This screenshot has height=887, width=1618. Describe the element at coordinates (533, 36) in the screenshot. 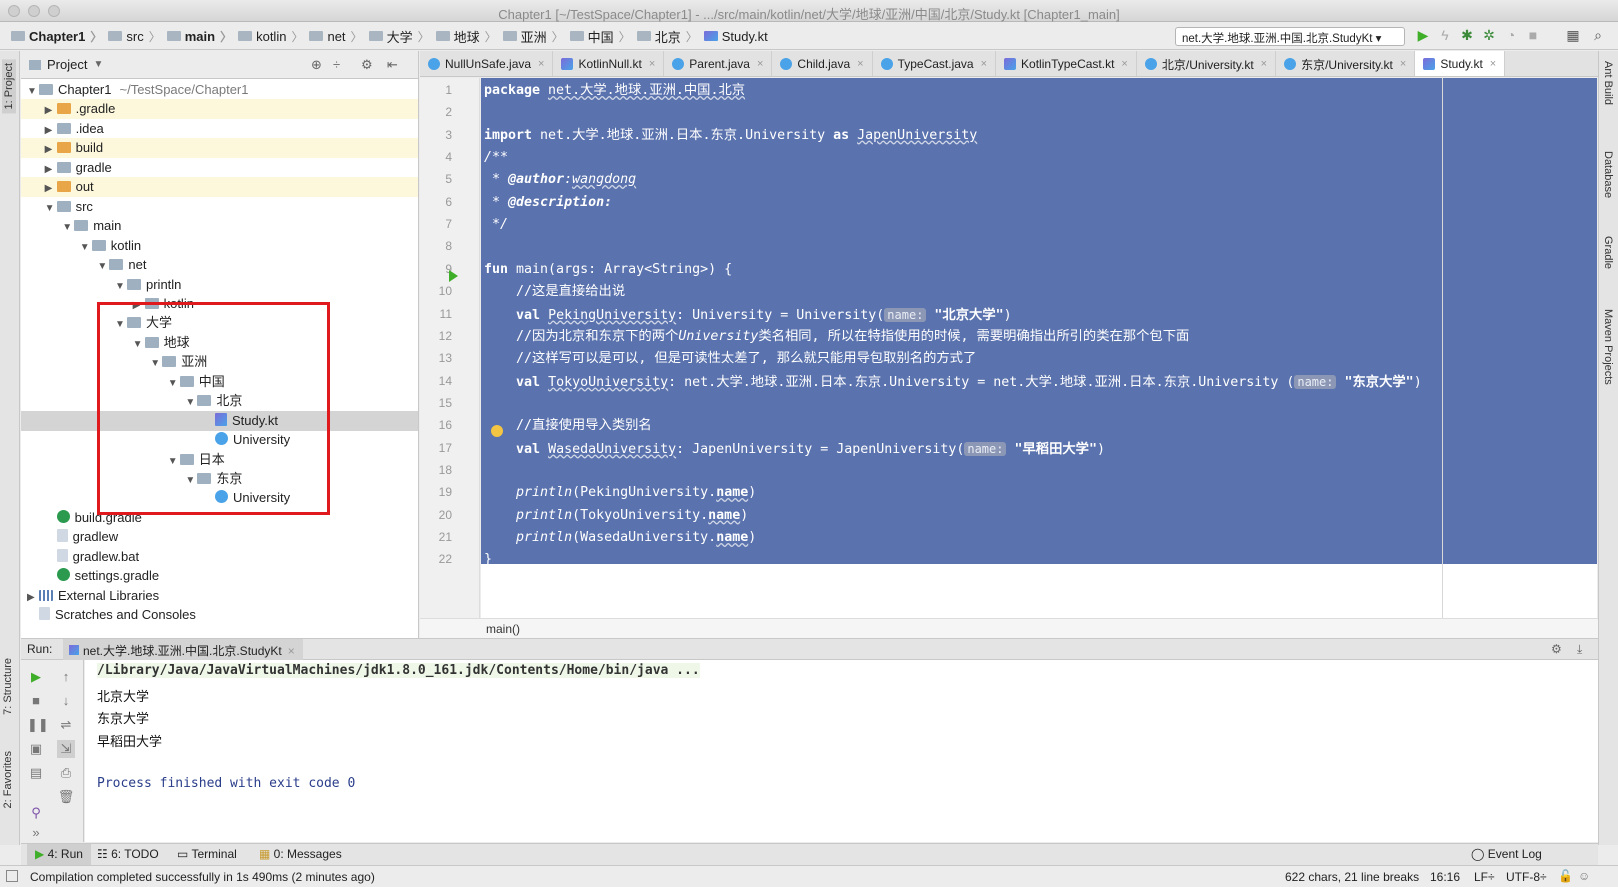

I see `breadcrumb-item: 亚洲〉` at that location.